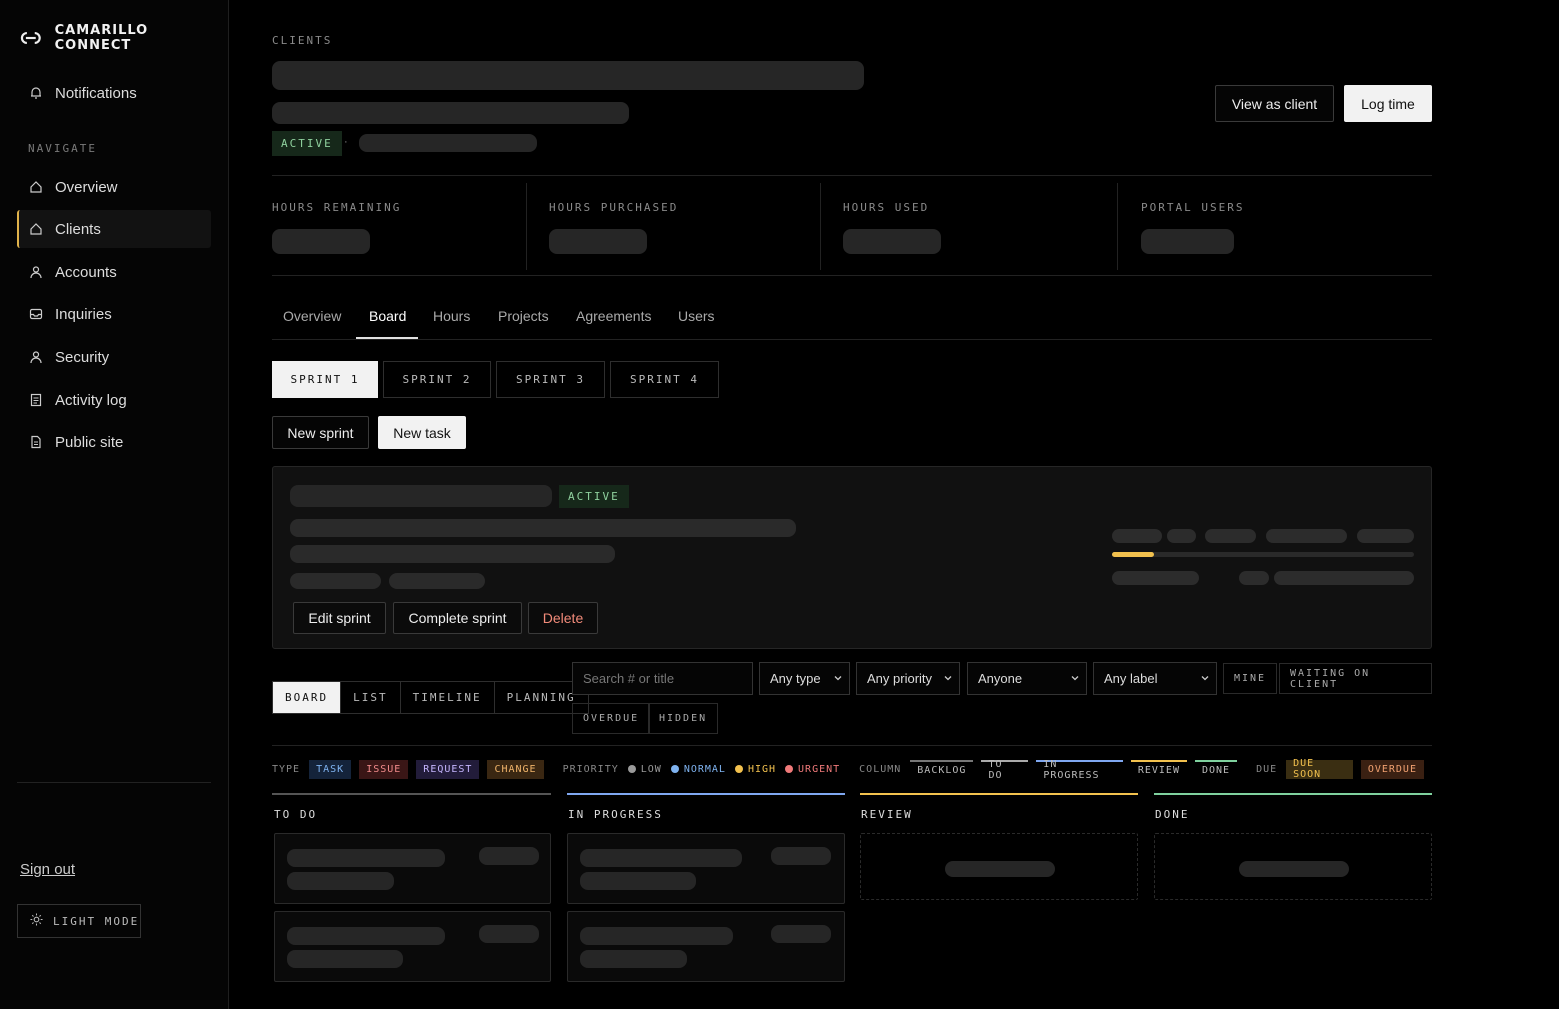  I want to click on chevron-down-icon, so click(838, 678).